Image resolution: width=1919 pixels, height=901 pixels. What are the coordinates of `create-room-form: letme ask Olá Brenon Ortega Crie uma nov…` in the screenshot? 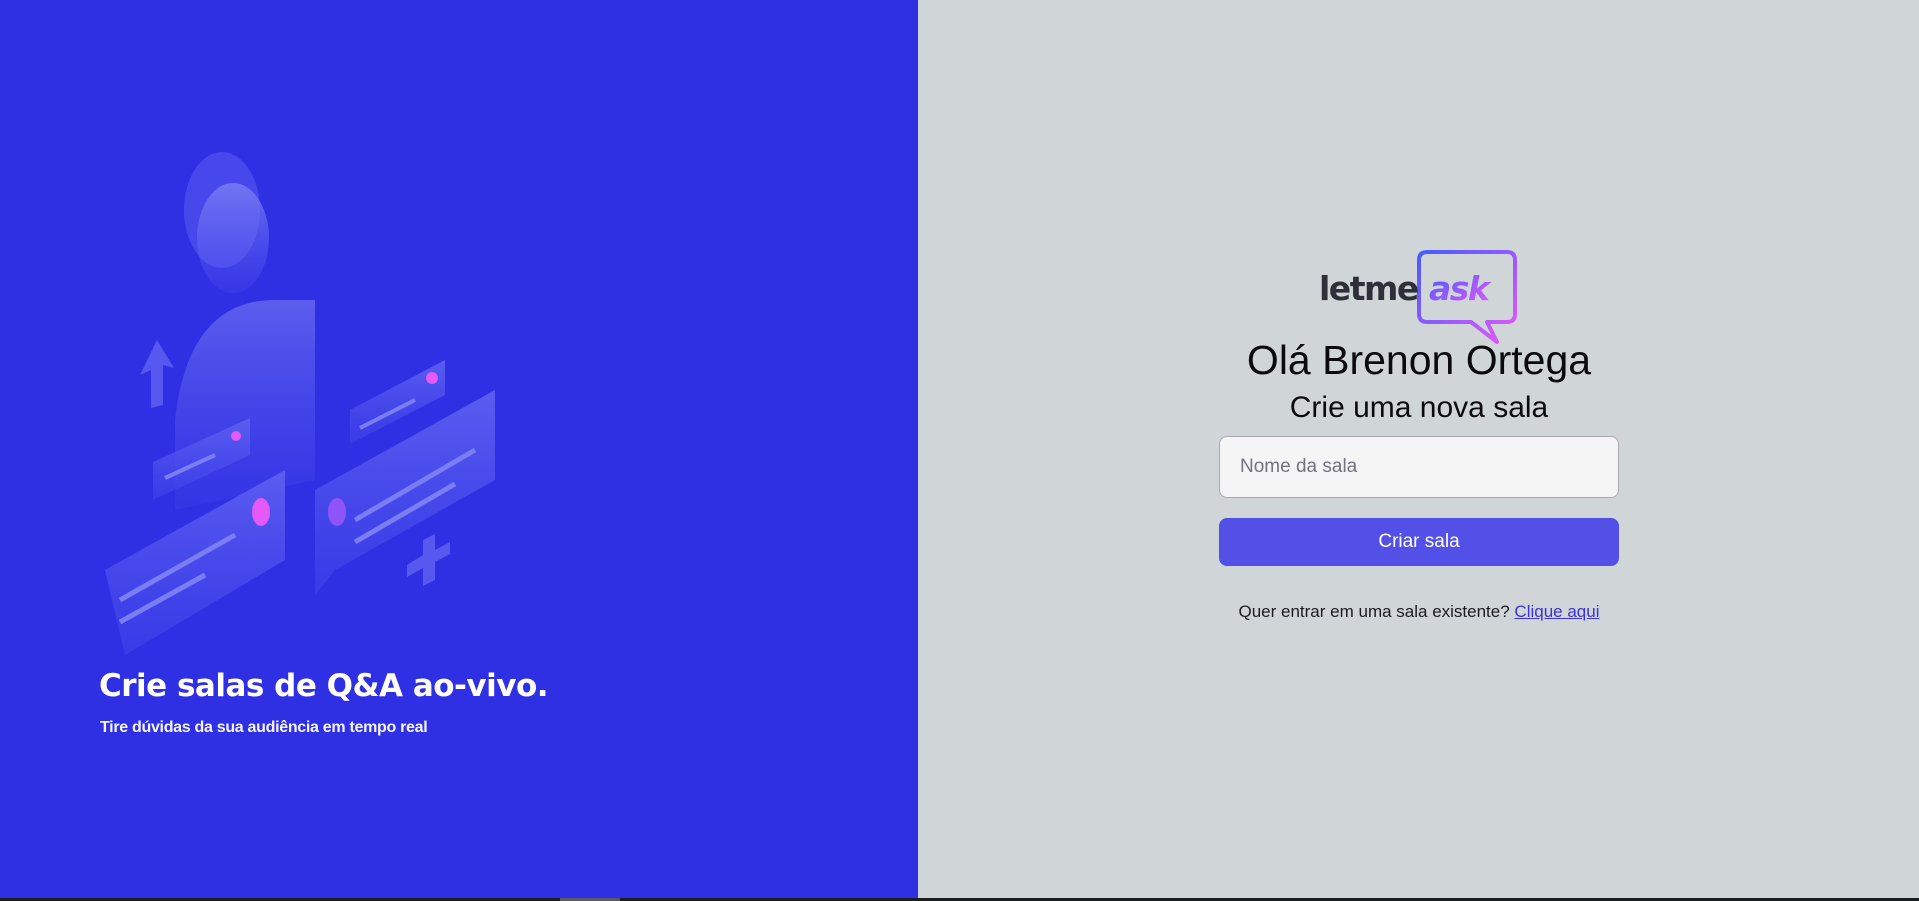 It's located at (1419, 436).